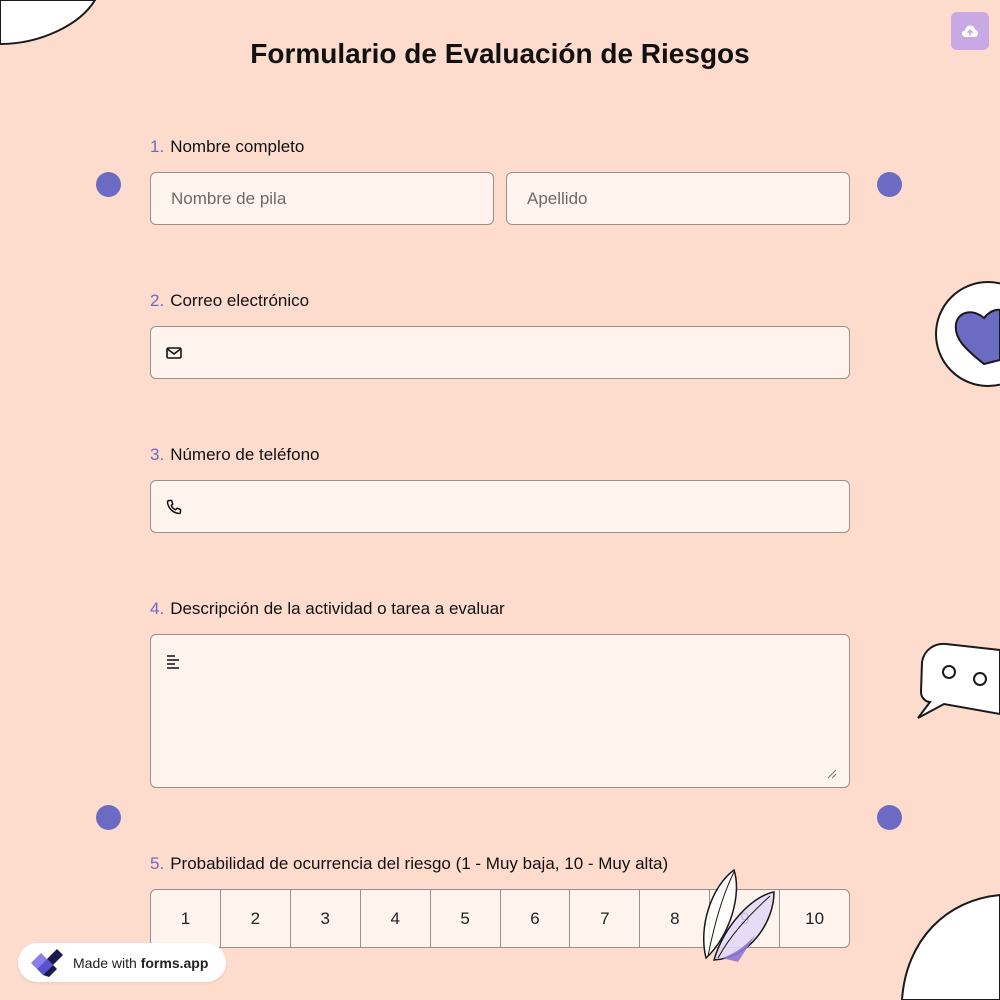 This screenshot has width=1000, height=1000. What do you see at coordinates (958, 680) in the screenshot?
I see `speech-bubble-decoration` at bounding box center [958, 680].